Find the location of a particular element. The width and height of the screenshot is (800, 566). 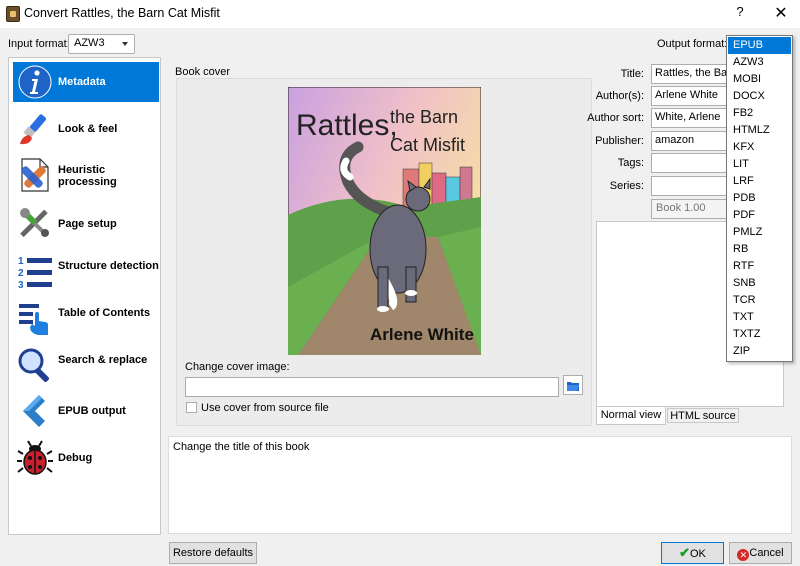

ok-button: ✔OK is located at coordinates (692, 553).